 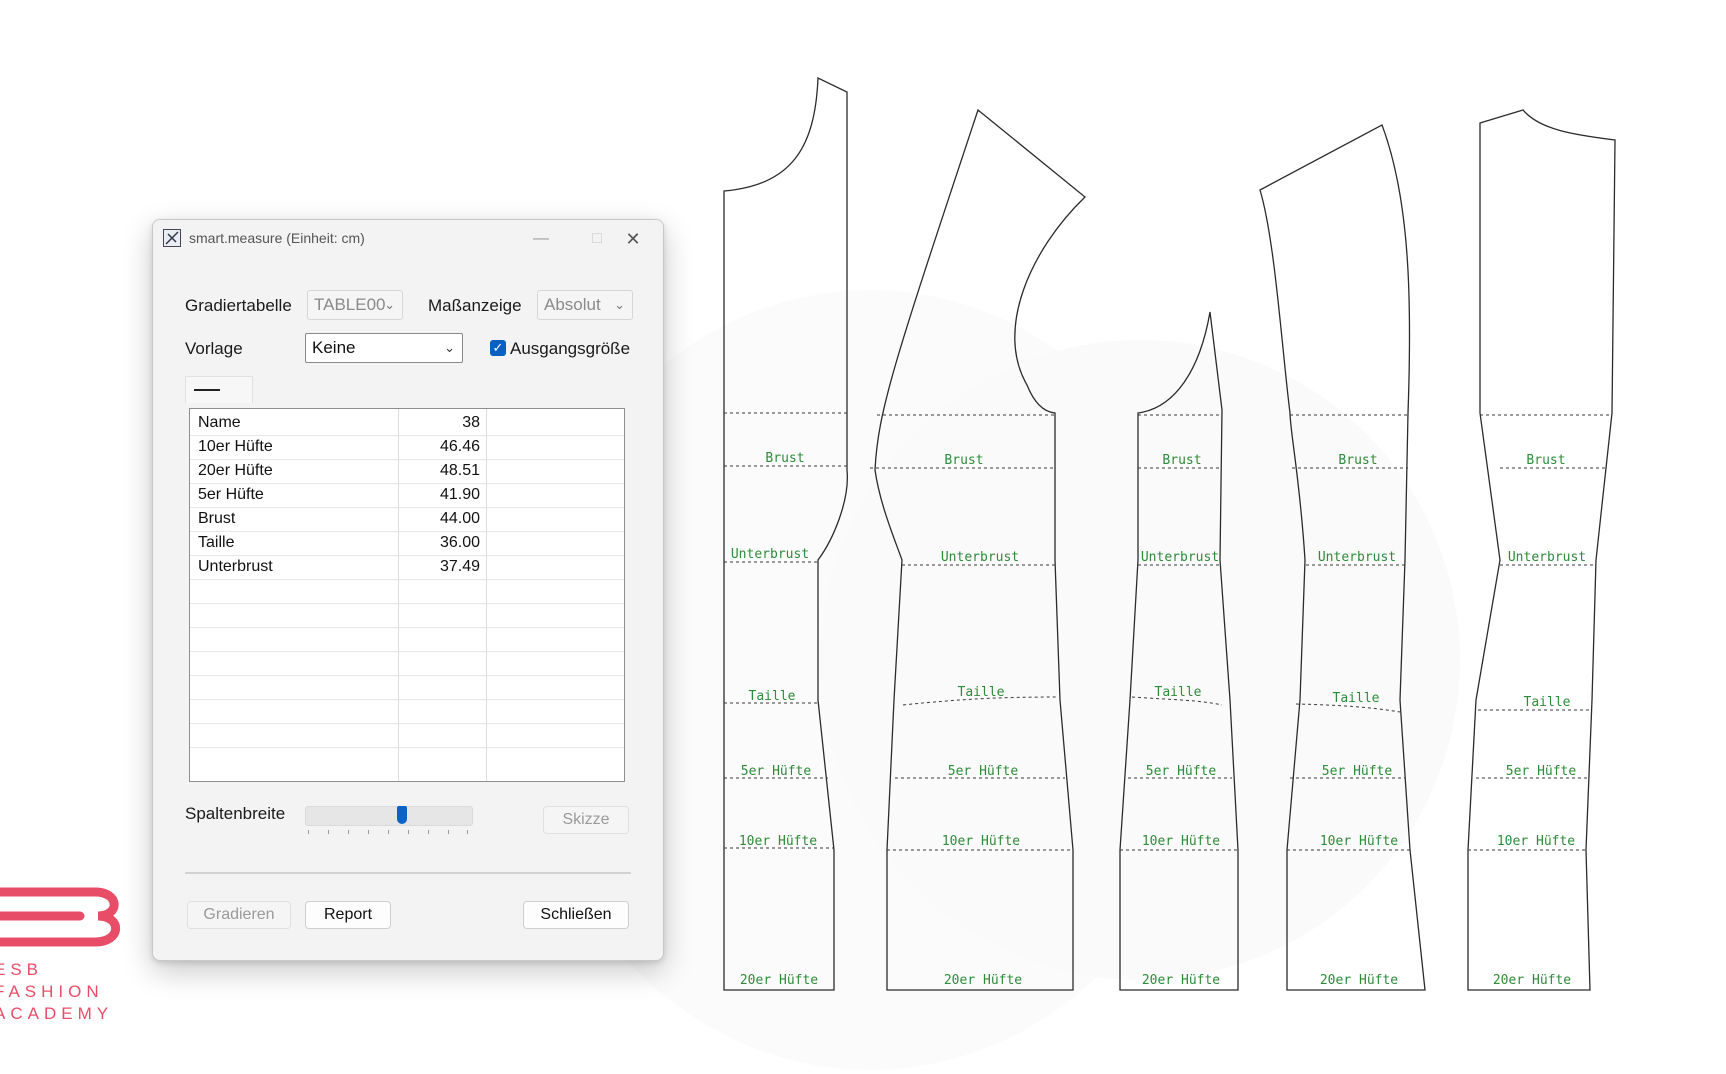 I want to click on logo-text-line2: FASHION, so click(x=52, y=991).